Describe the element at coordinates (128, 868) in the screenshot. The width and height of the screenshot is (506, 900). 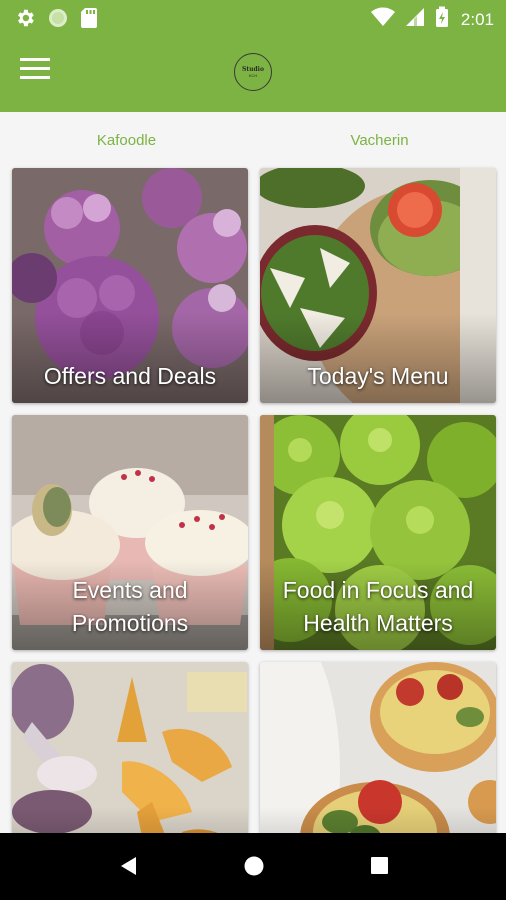
I see `back-icon` at that location.